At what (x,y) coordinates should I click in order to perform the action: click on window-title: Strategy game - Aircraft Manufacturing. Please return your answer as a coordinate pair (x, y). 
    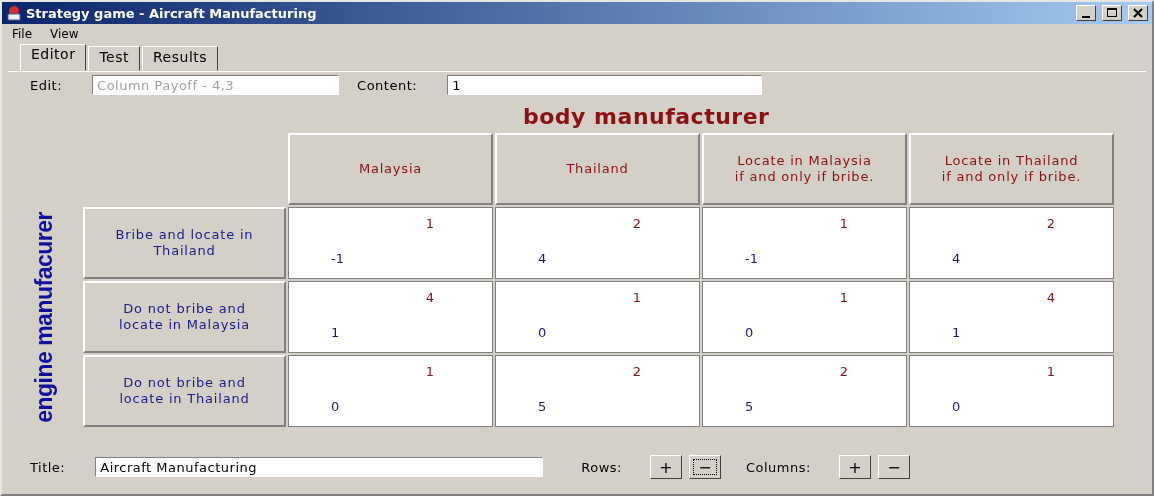
    Looking at the image, I should click on (172, 13).